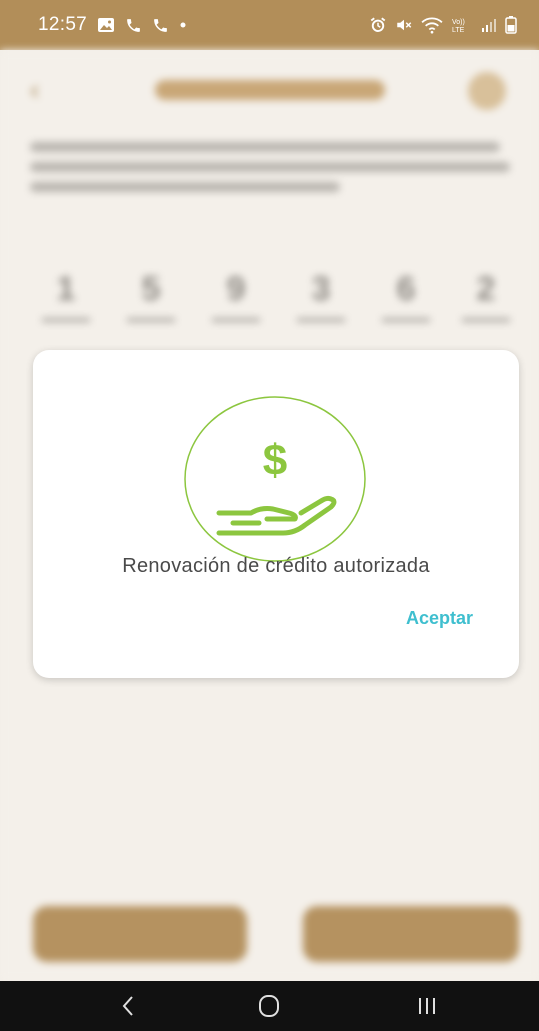 This screenshot has height=1031, width=539. What do you see at coordinates (183, 25) in the screenshot?
I see `dot-icon` at bounding box center [183, 25].